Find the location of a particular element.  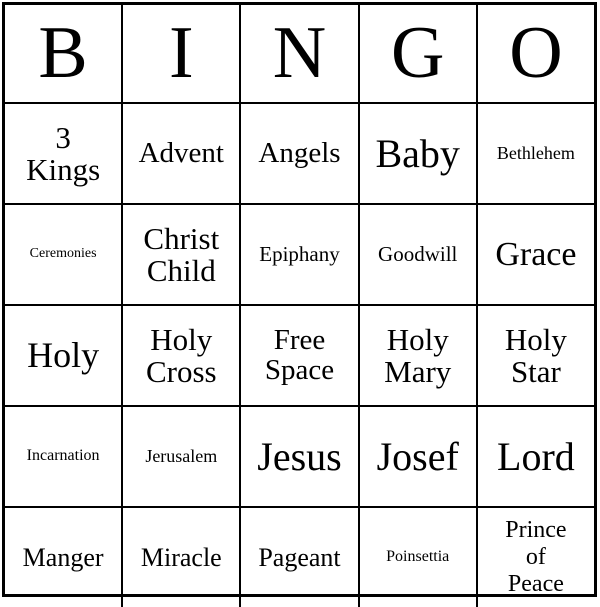

bingo-cell: Advent is located at coordinates (180, 153).